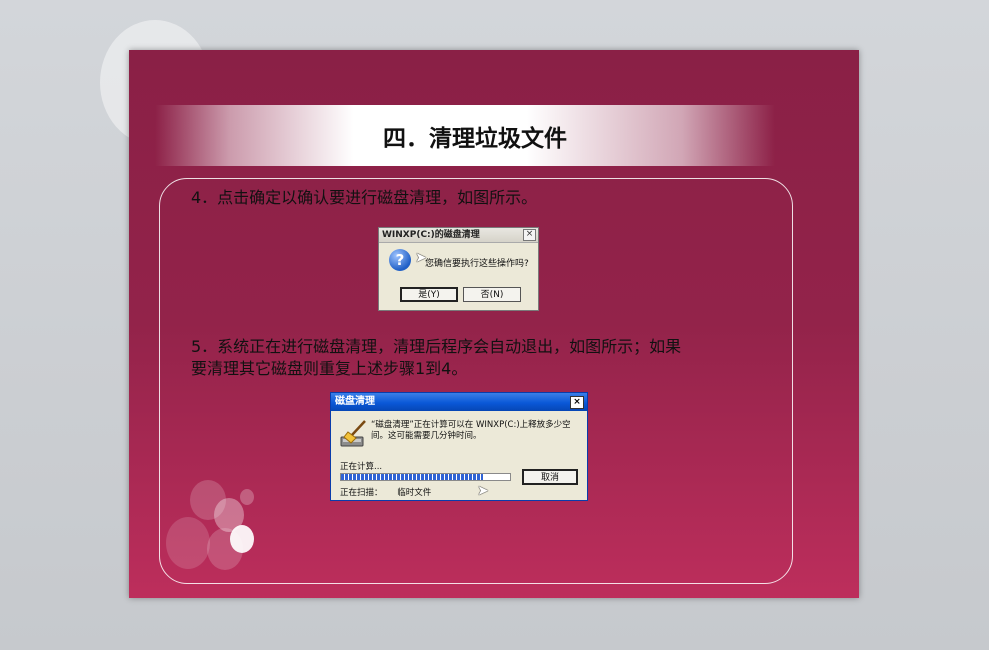 Image resolution: width=989 pixels, height=650 pixels. I want to click on confirm-dialog-close-icon: ×, so click(529, 235).